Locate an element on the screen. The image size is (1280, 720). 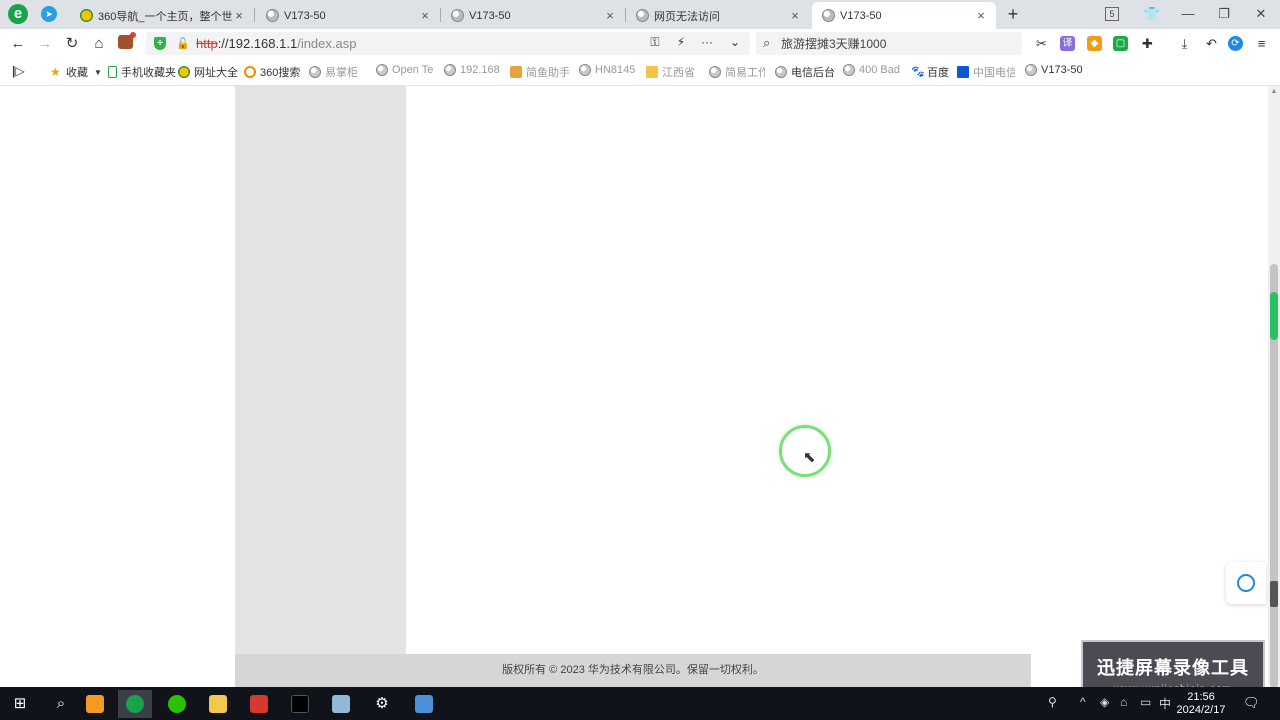
sidebar-toggle-icon: |▷ is located at coordinates (18, 71).